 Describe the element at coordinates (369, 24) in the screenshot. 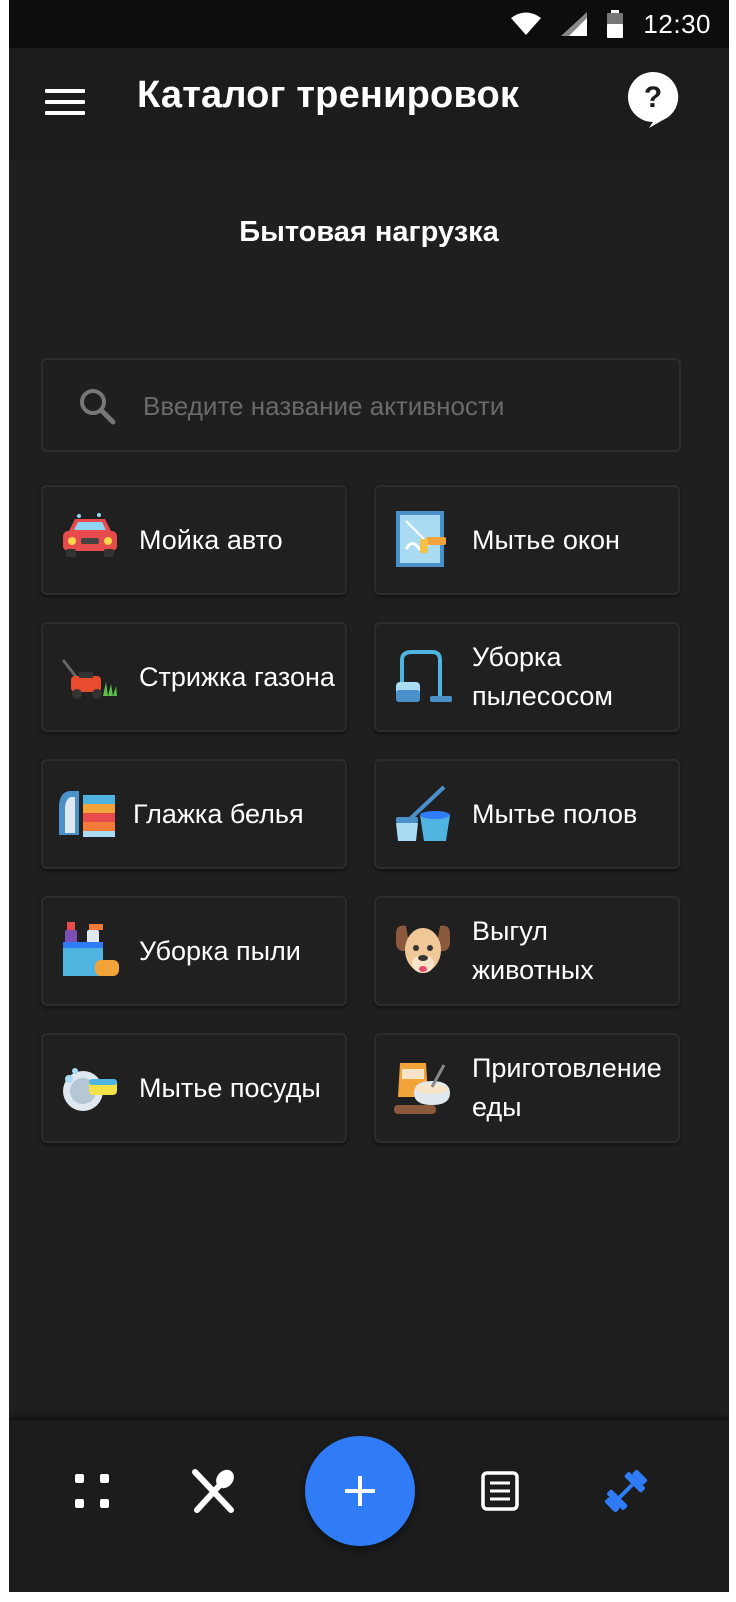

I see `status-bar: 12:30` at that location.